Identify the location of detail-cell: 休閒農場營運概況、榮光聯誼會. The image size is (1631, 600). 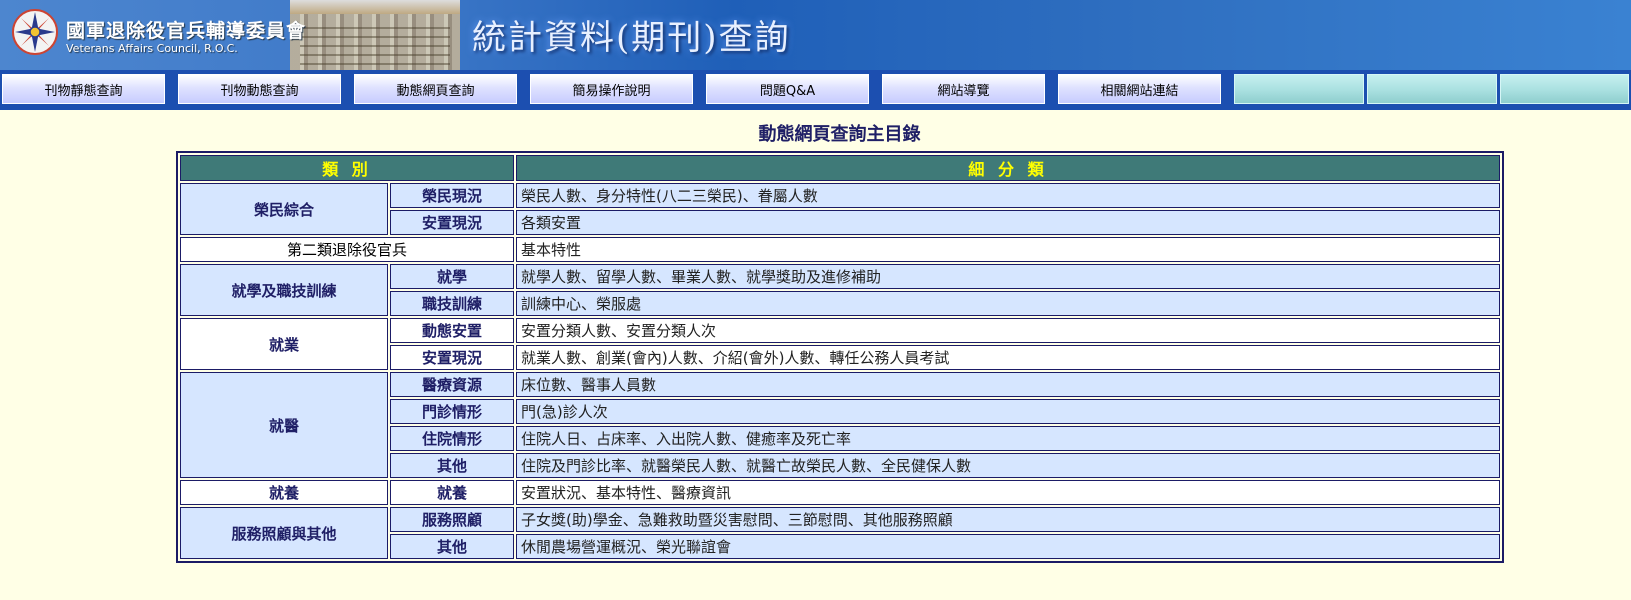
(1008, 546).